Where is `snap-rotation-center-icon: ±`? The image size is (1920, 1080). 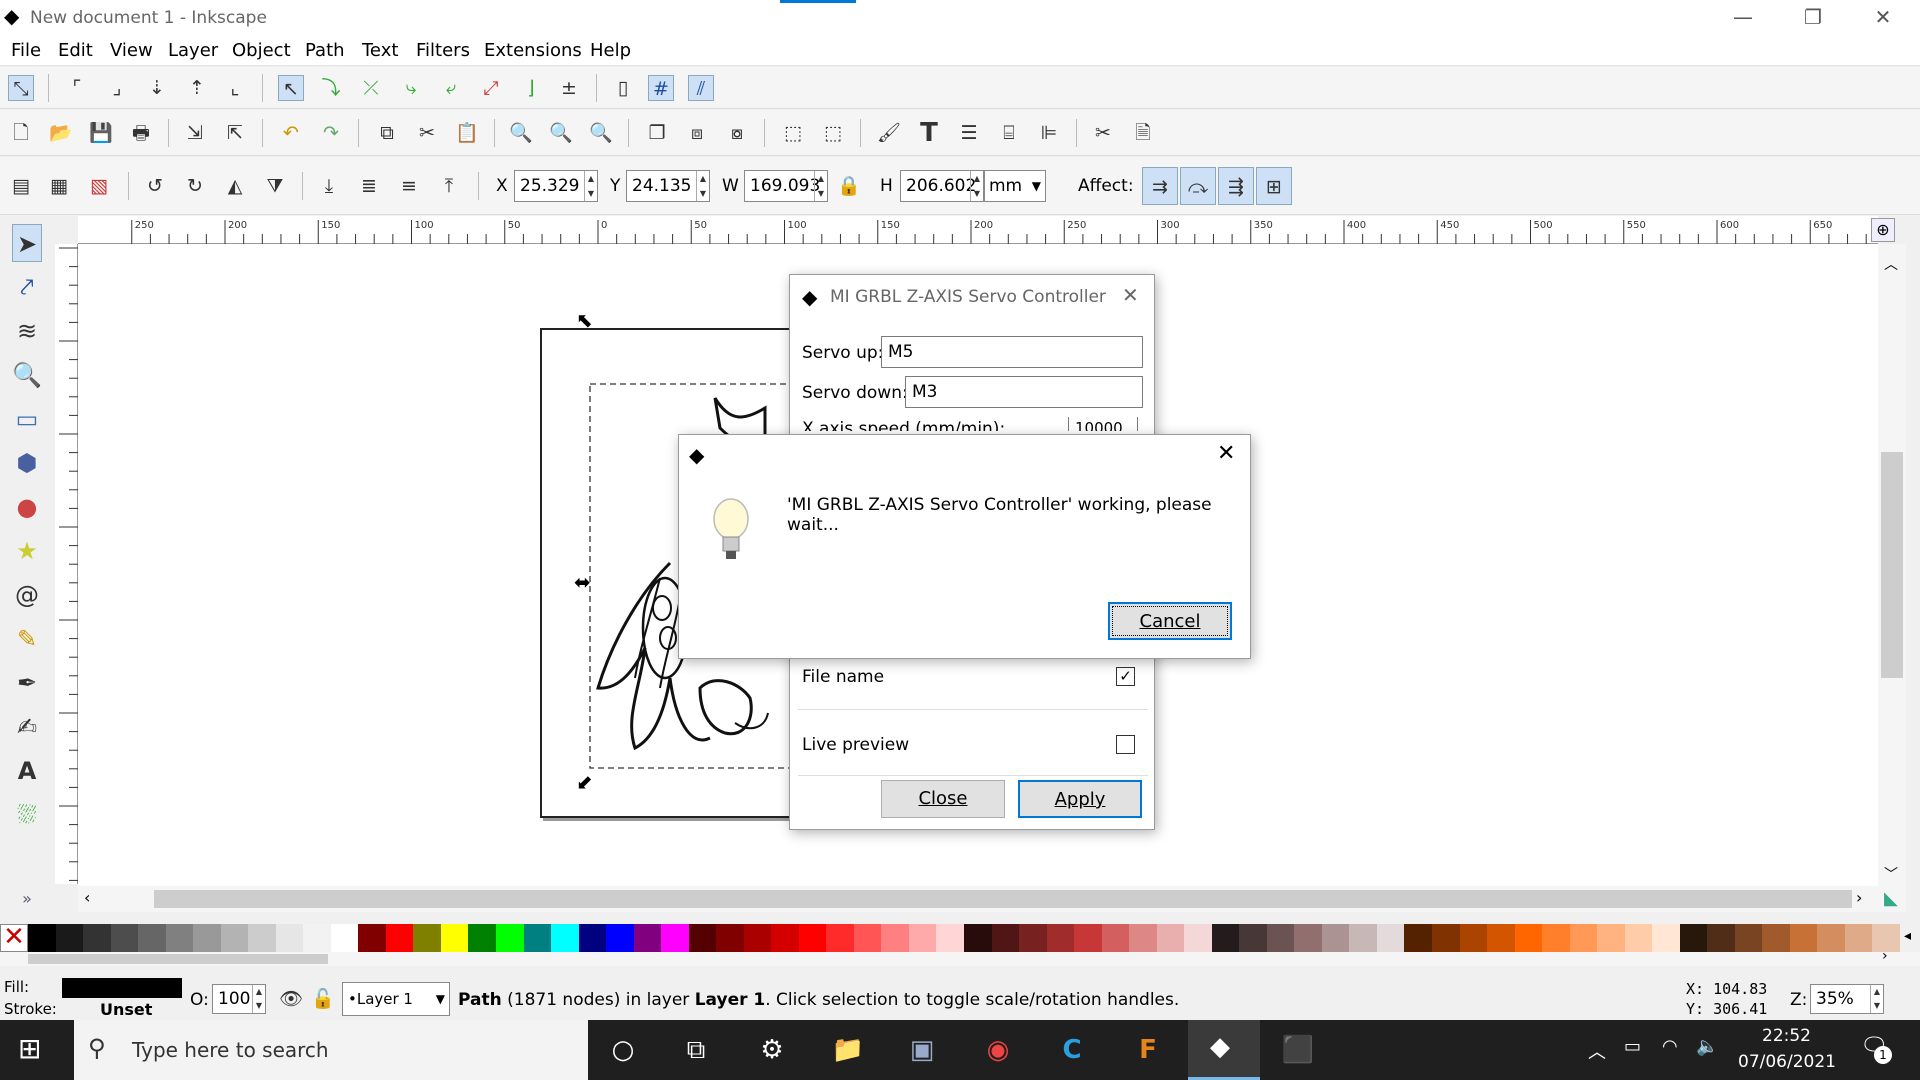
snap-rotation-center-icon: ± is located at coordinates (569, 88).